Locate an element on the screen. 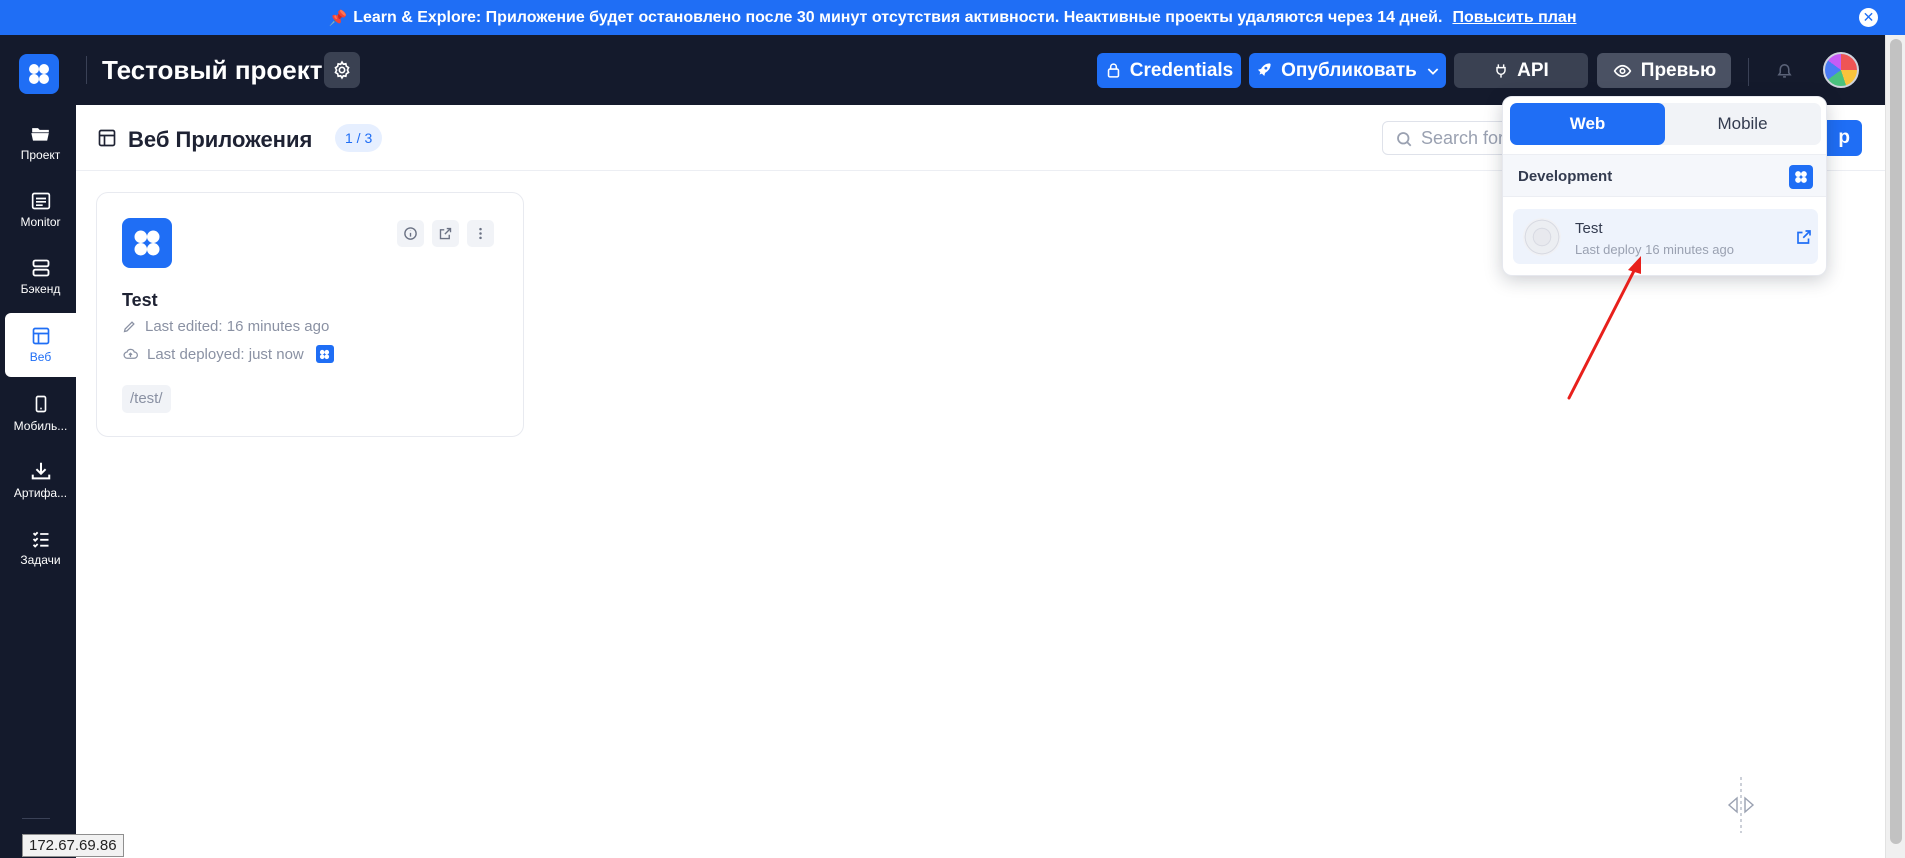  preview-app-item: Test Last deploy 16 minutes ago is located at coordinates (1665, 236).